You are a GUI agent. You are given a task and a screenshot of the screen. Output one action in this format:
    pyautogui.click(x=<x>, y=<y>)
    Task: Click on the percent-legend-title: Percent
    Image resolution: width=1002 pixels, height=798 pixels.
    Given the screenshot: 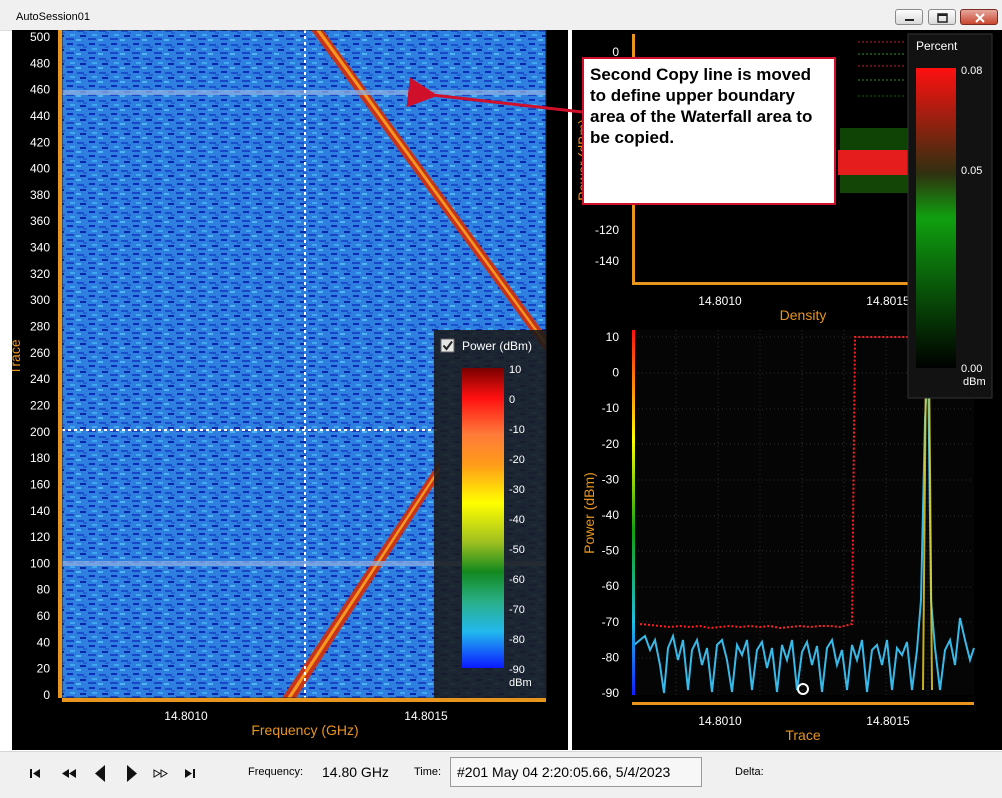 What is the action you would take?
    pyautogui.click(x=937, y=46)
    